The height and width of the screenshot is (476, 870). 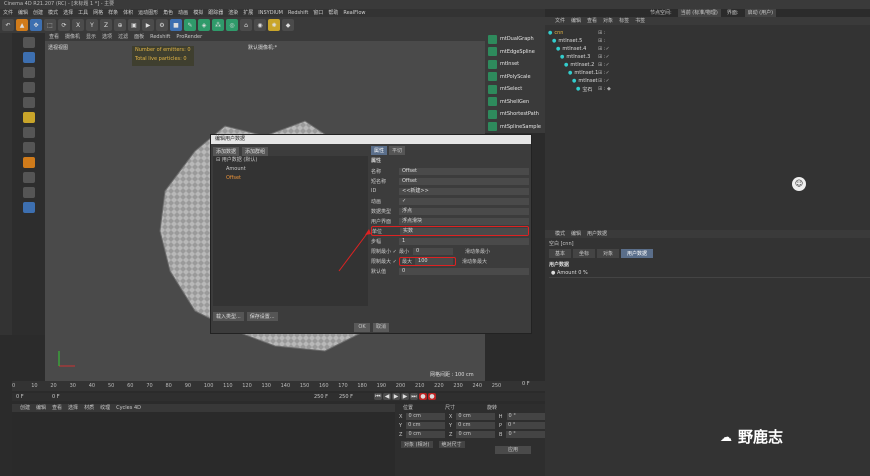 What do you see at coordinates (290, 178) in the screenshot?
I see `tree-item: Offset` at bounding box center [290, 178].